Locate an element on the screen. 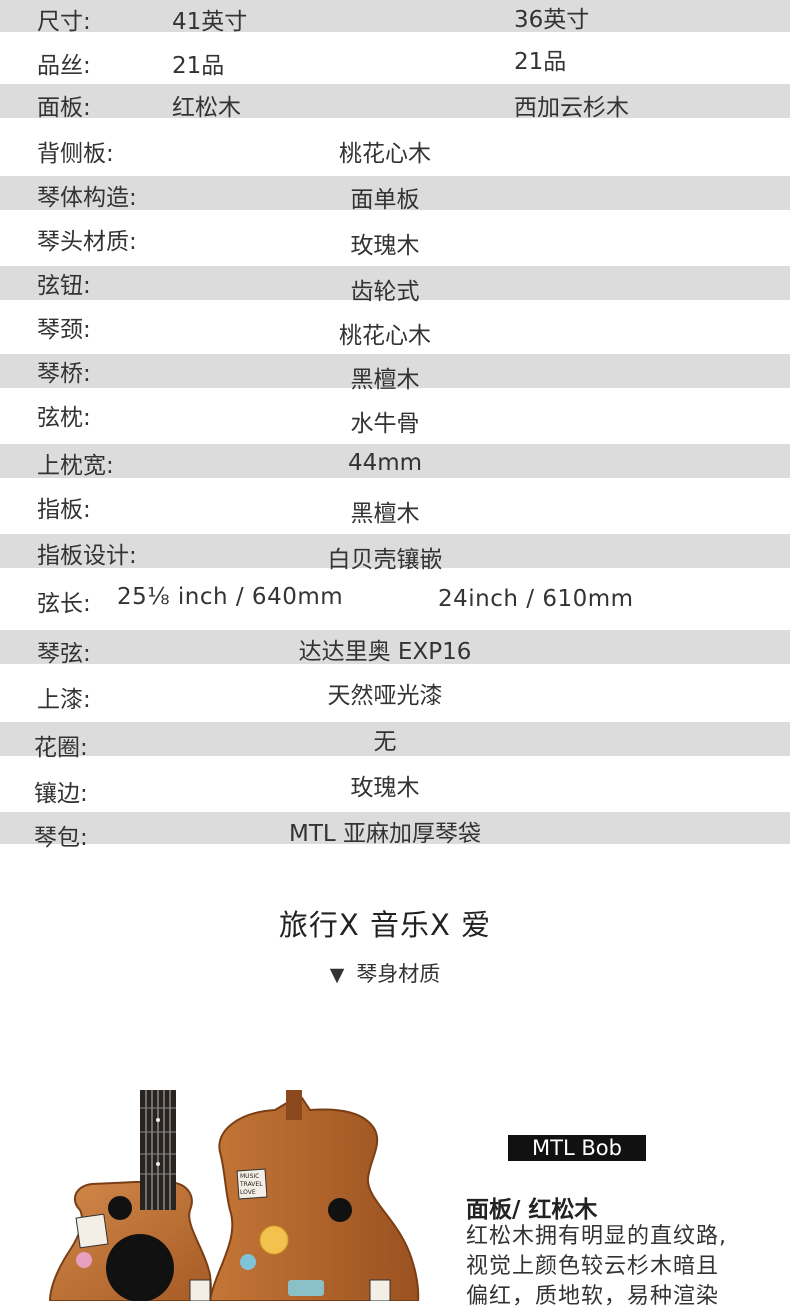 This screenshot has width=790, height=1312. spec-row-size: 尺寸: 41英寸 36英寸 is located at coordinates (395, 17).